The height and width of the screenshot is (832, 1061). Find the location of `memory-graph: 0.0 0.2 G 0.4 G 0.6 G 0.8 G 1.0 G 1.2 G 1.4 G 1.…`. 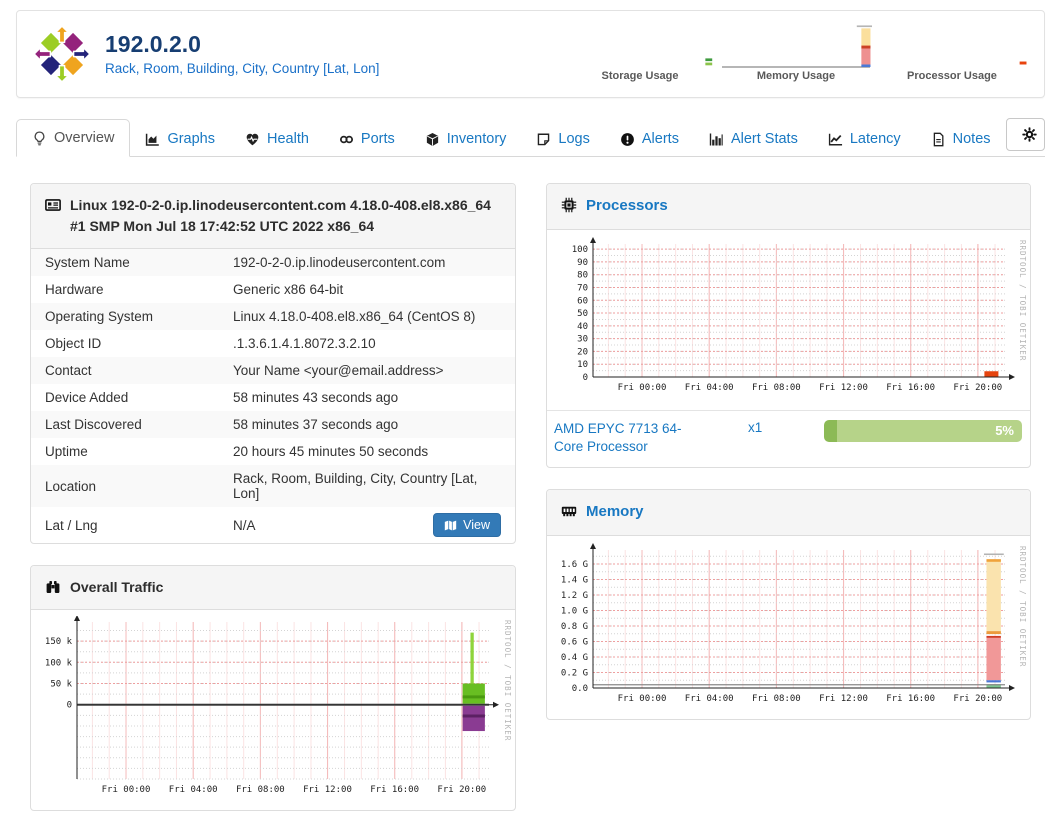

memory-graph: 0.0 0.2 G 0.4 G 0.6 G 0.8 G 1.0 G 1.2 G 1.4 G 1.… is located at coordinates (788, 627).